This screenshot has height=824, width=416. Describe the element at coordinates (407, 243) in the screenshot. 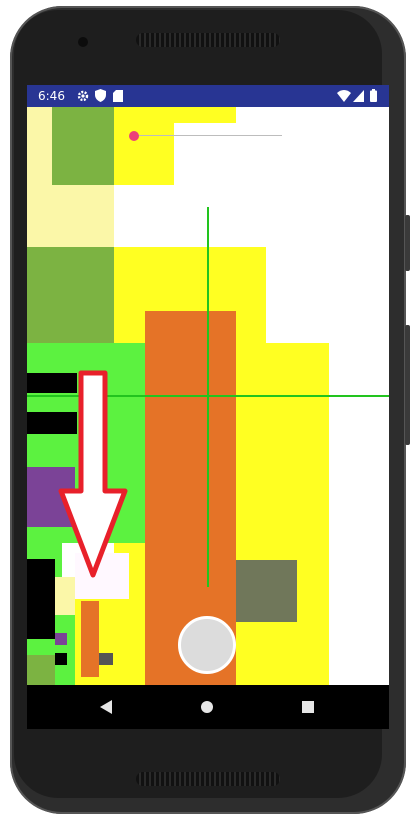

I see `volume-button` at that location.